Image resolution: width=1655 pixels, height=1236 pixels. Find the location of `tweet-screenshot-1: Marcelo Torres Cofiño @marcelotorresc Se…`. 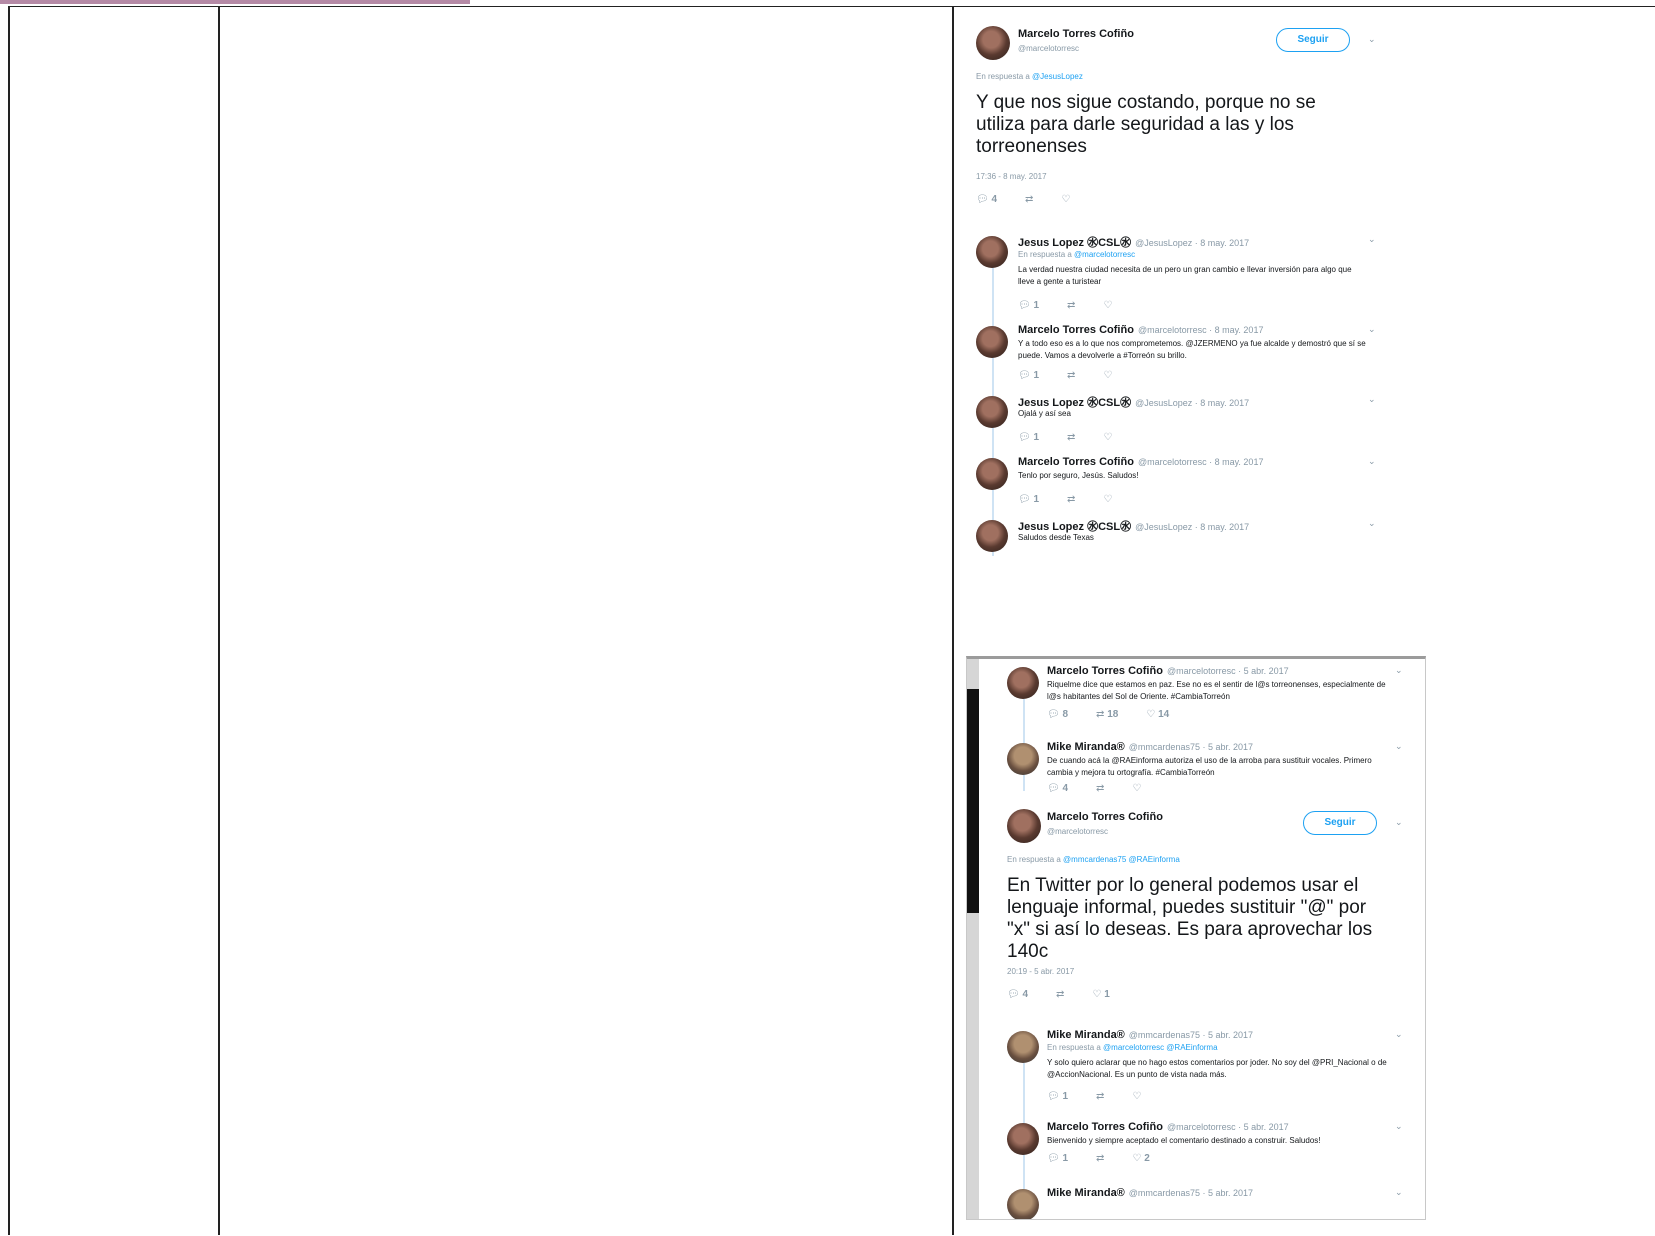

tweet-screenshot-1: Marcelo Torres Cofiño @marcelotorresc Se… is located at coordinates (1178, 294).